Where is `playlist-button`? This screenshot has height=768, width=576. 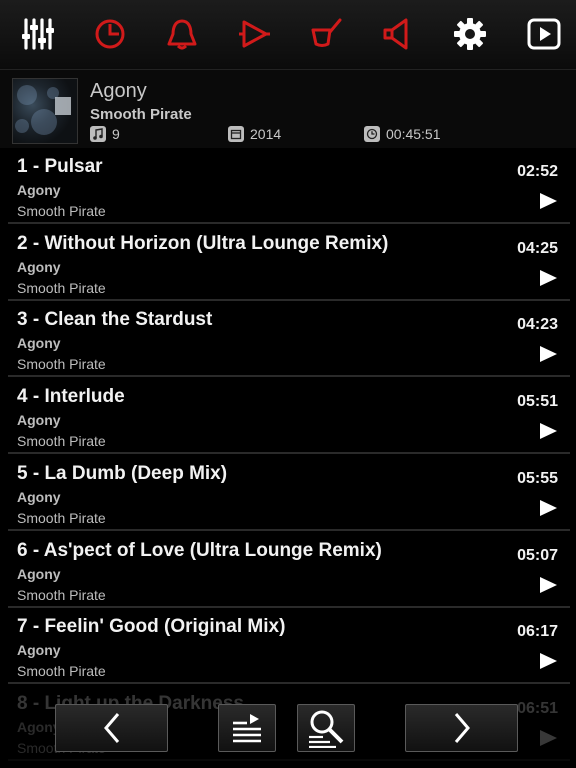
playlist-button is located at coordinates (247, 728).